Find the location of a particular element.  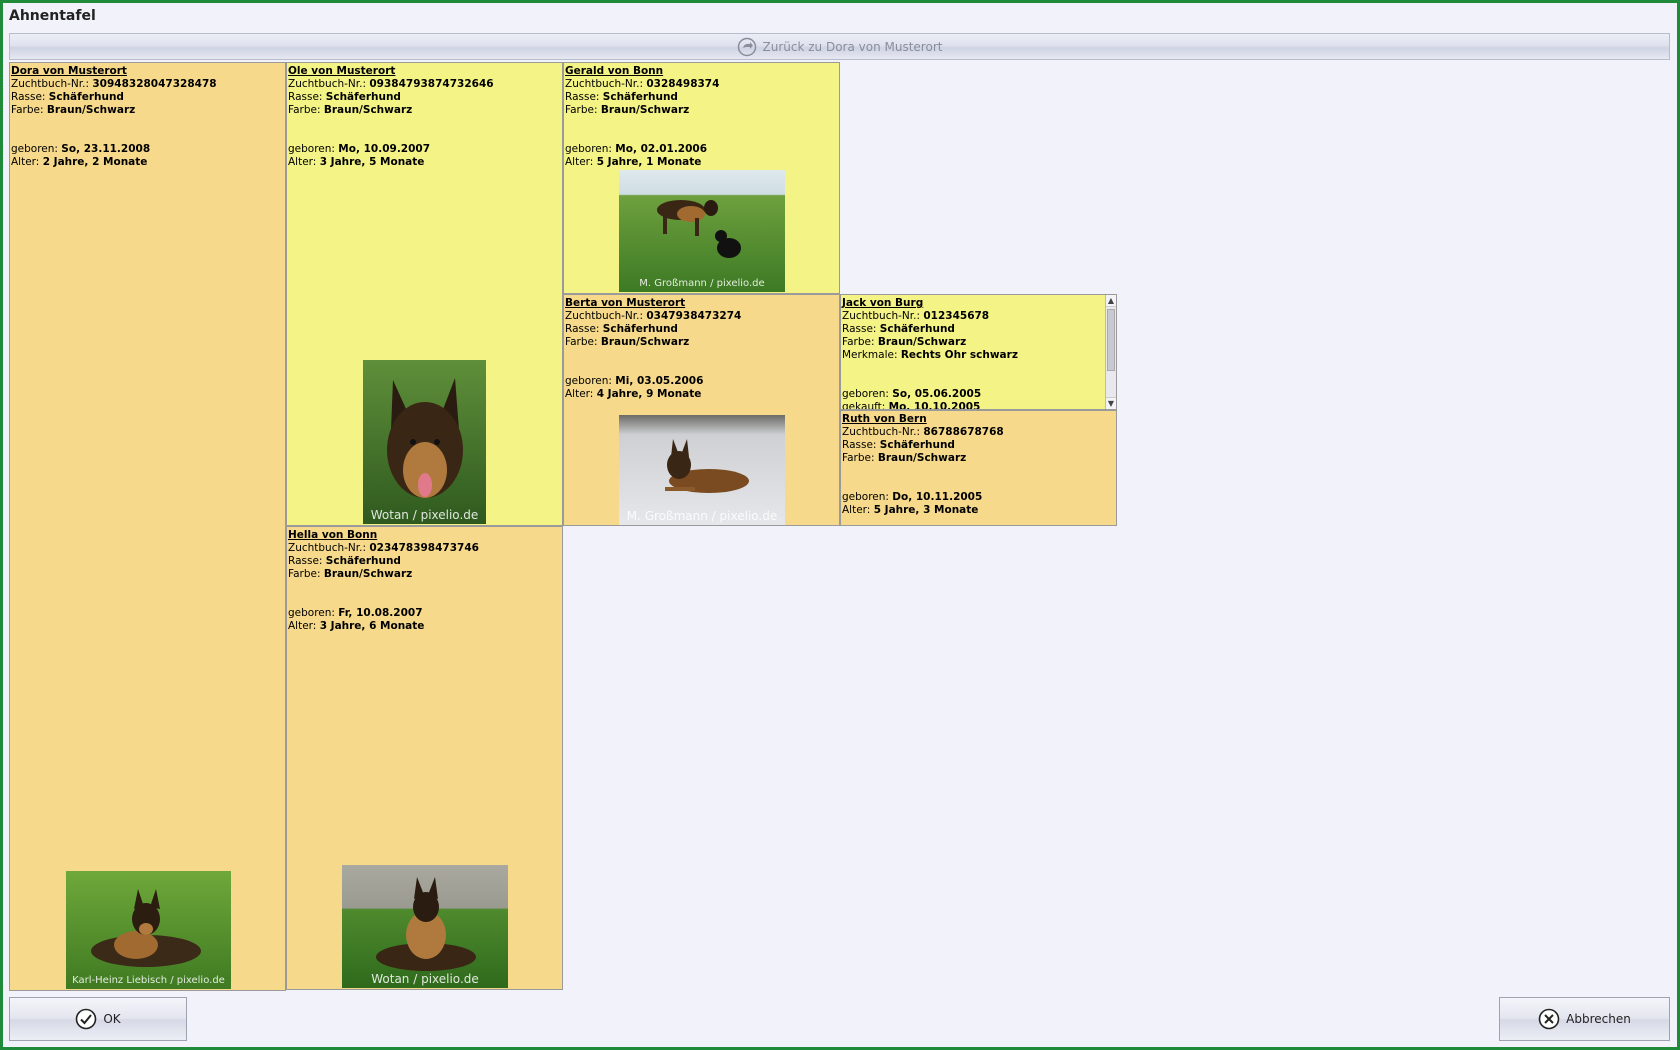

geboren-value: Fr, 10.08.2007 is located at coordinates (380, 613).